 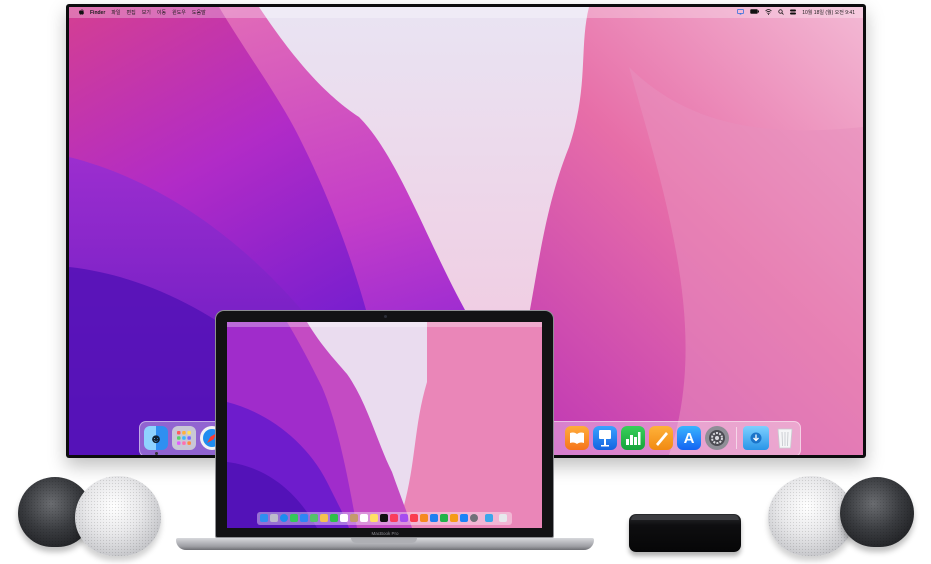 What do you see at coordinates (755, 12) in the screenshot?
I see `battery-icon` at bounding box center [755, 12].